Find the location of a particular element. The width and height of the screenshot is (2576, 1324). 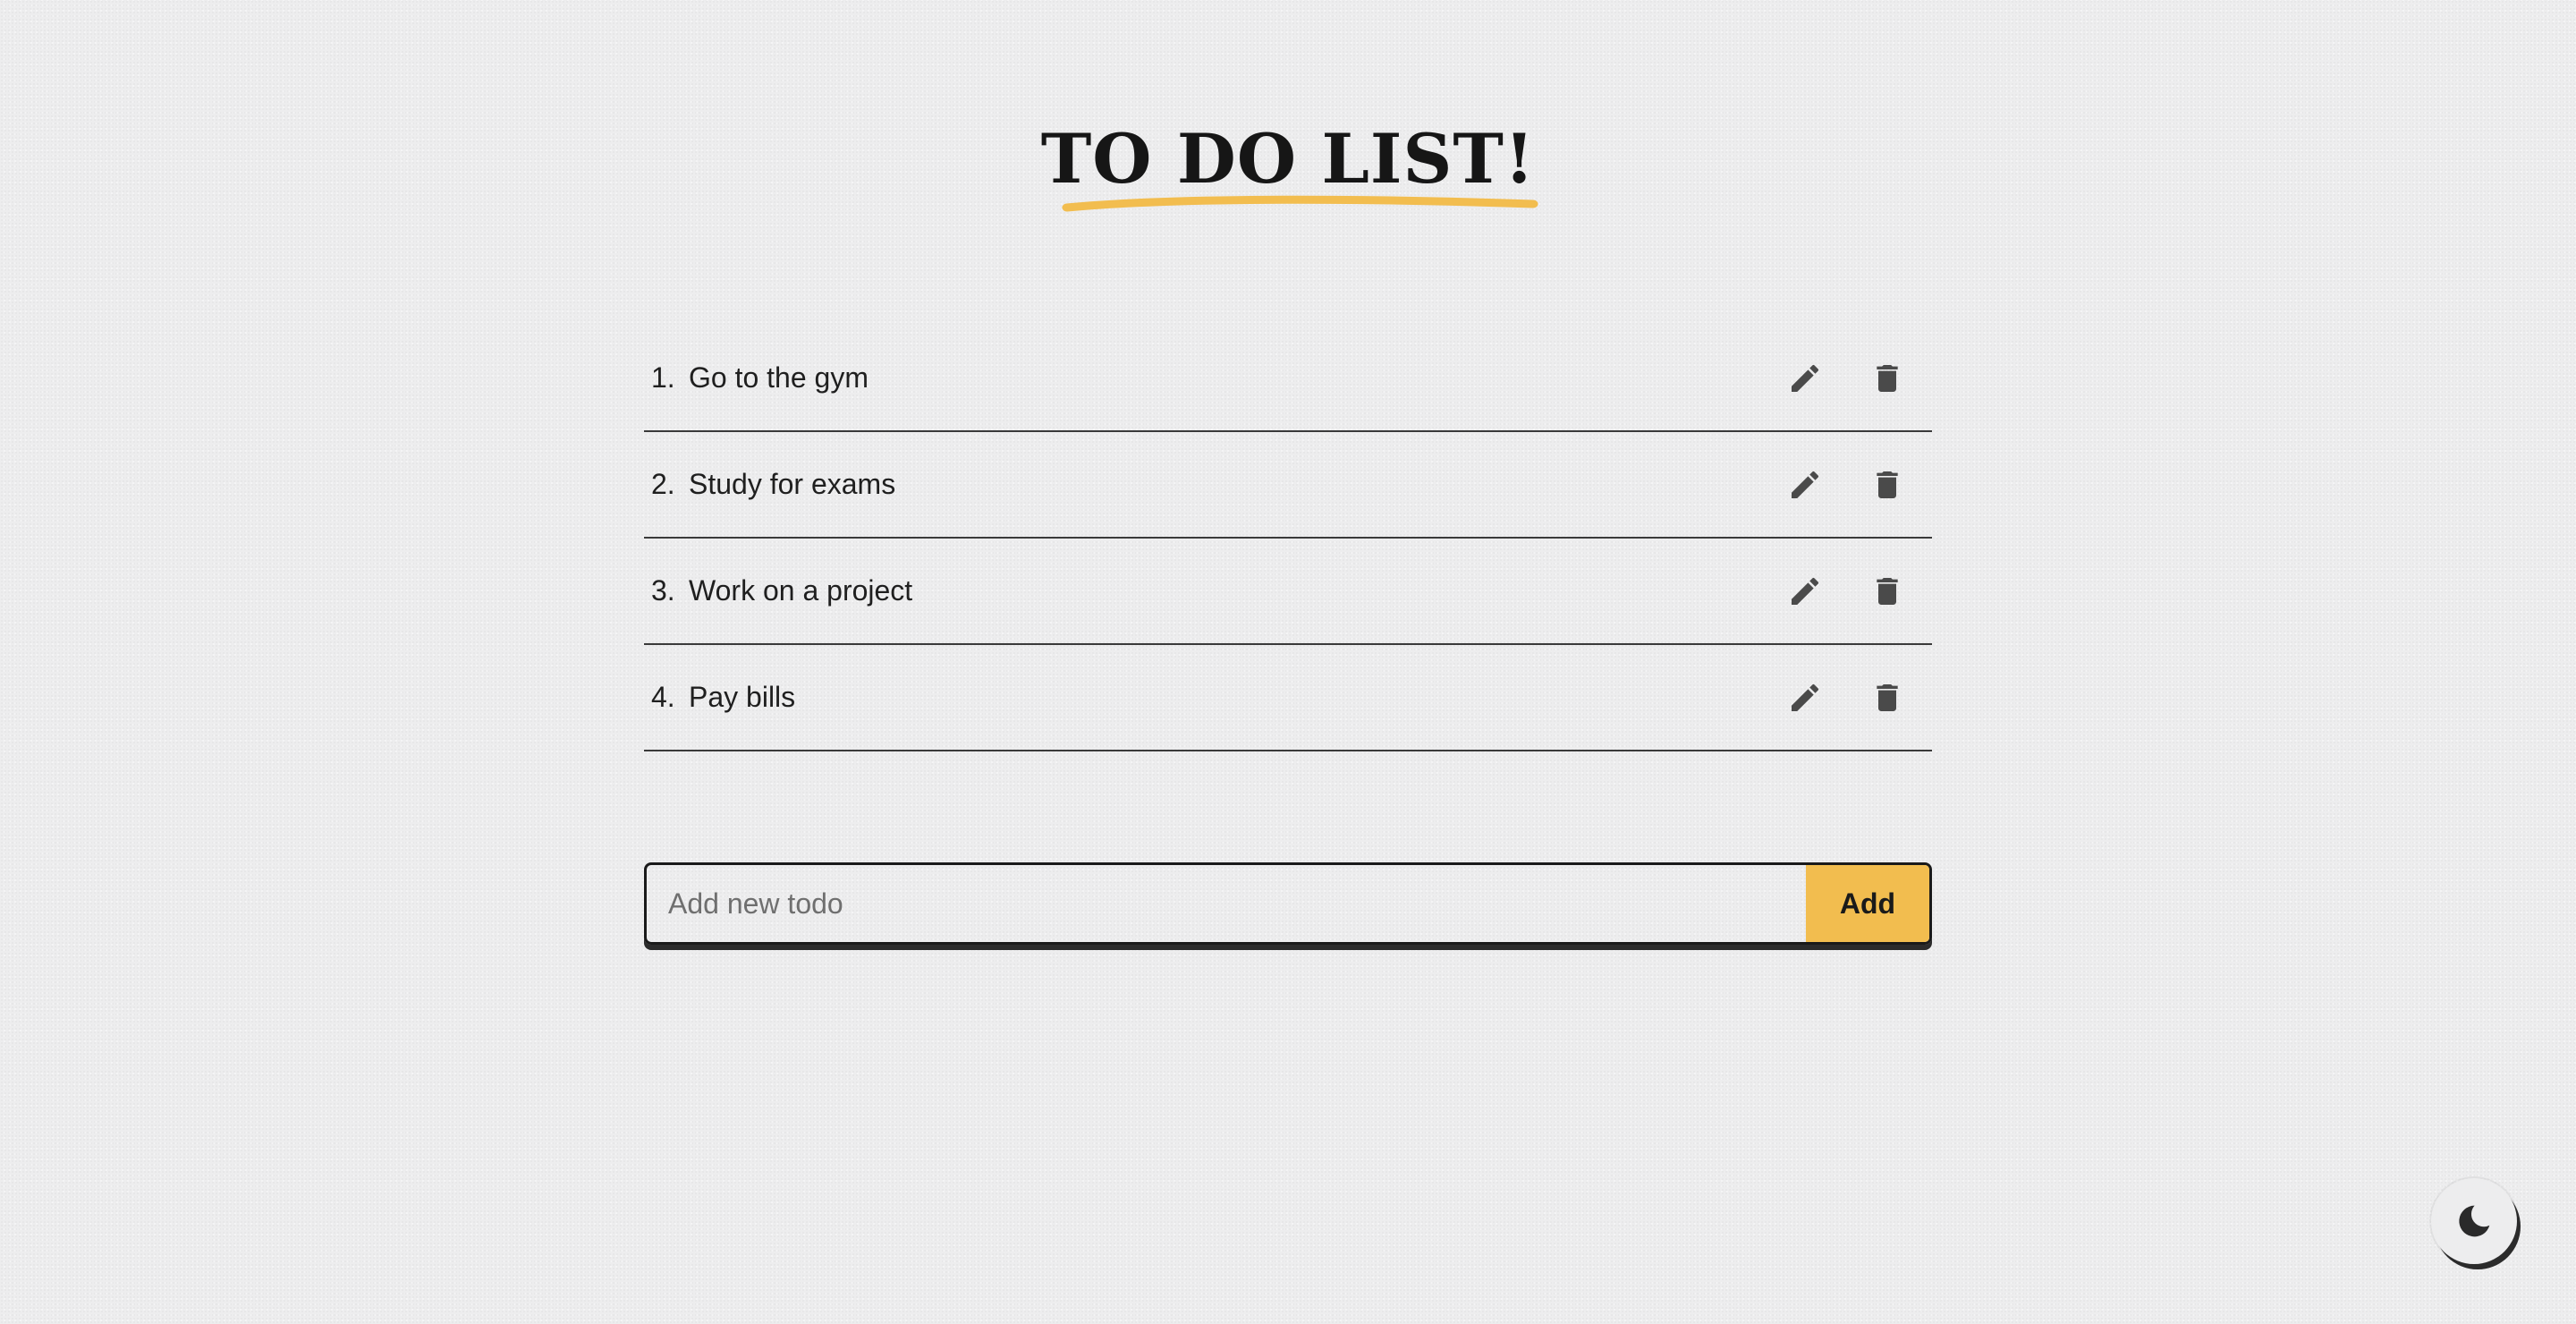

title-wrap: TO DO LIST! is located at coordinates (1289, 163).